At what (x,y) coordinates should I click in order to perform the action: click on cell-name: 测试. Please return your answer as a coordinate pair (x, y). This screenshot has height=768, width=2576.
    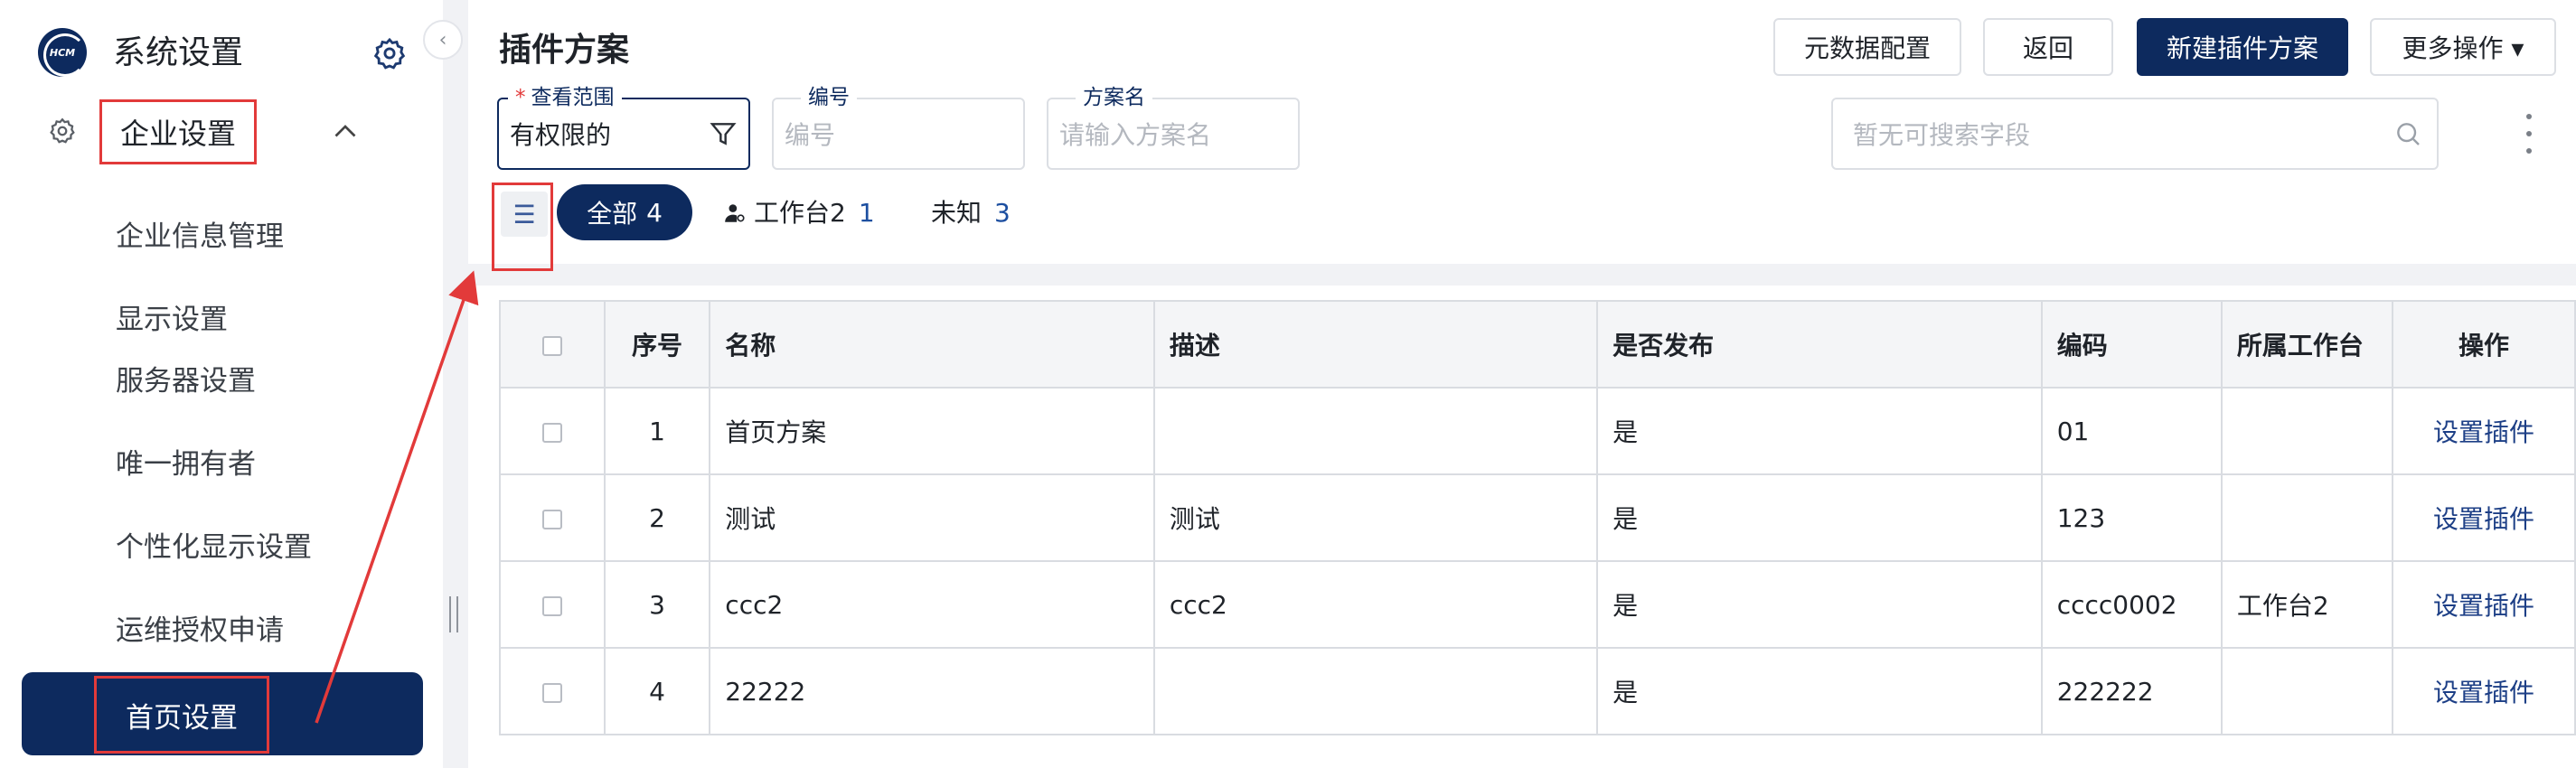
    Looking at the image, I should click on (932, 517).